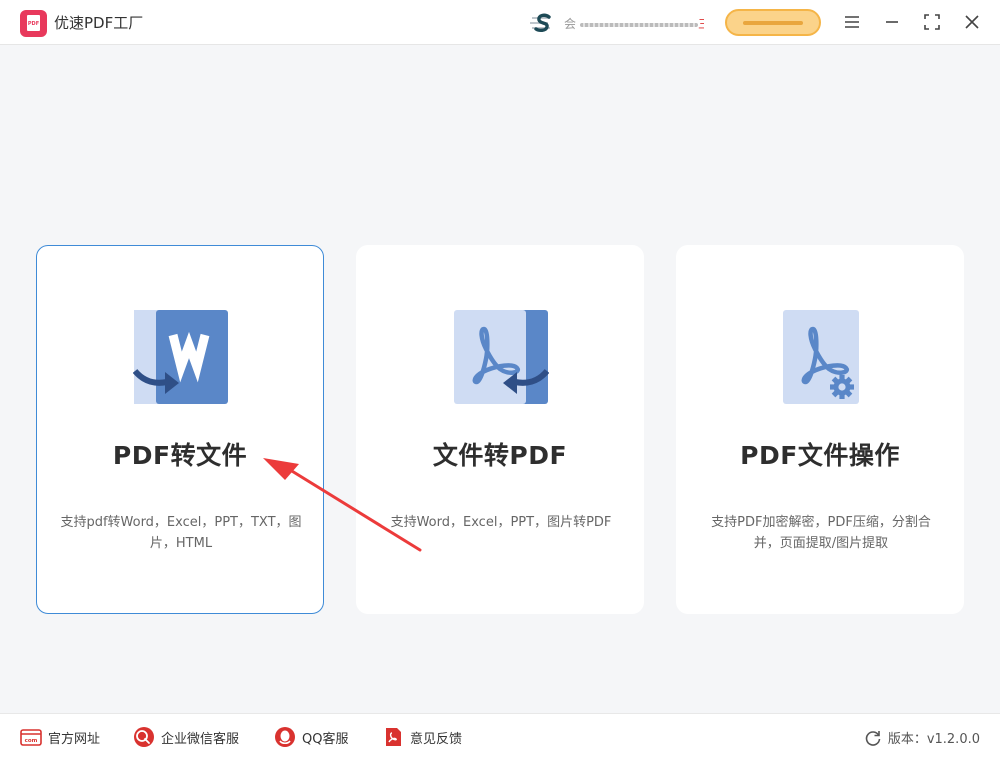  I want to click on minimize-icon, so click(892, 22).